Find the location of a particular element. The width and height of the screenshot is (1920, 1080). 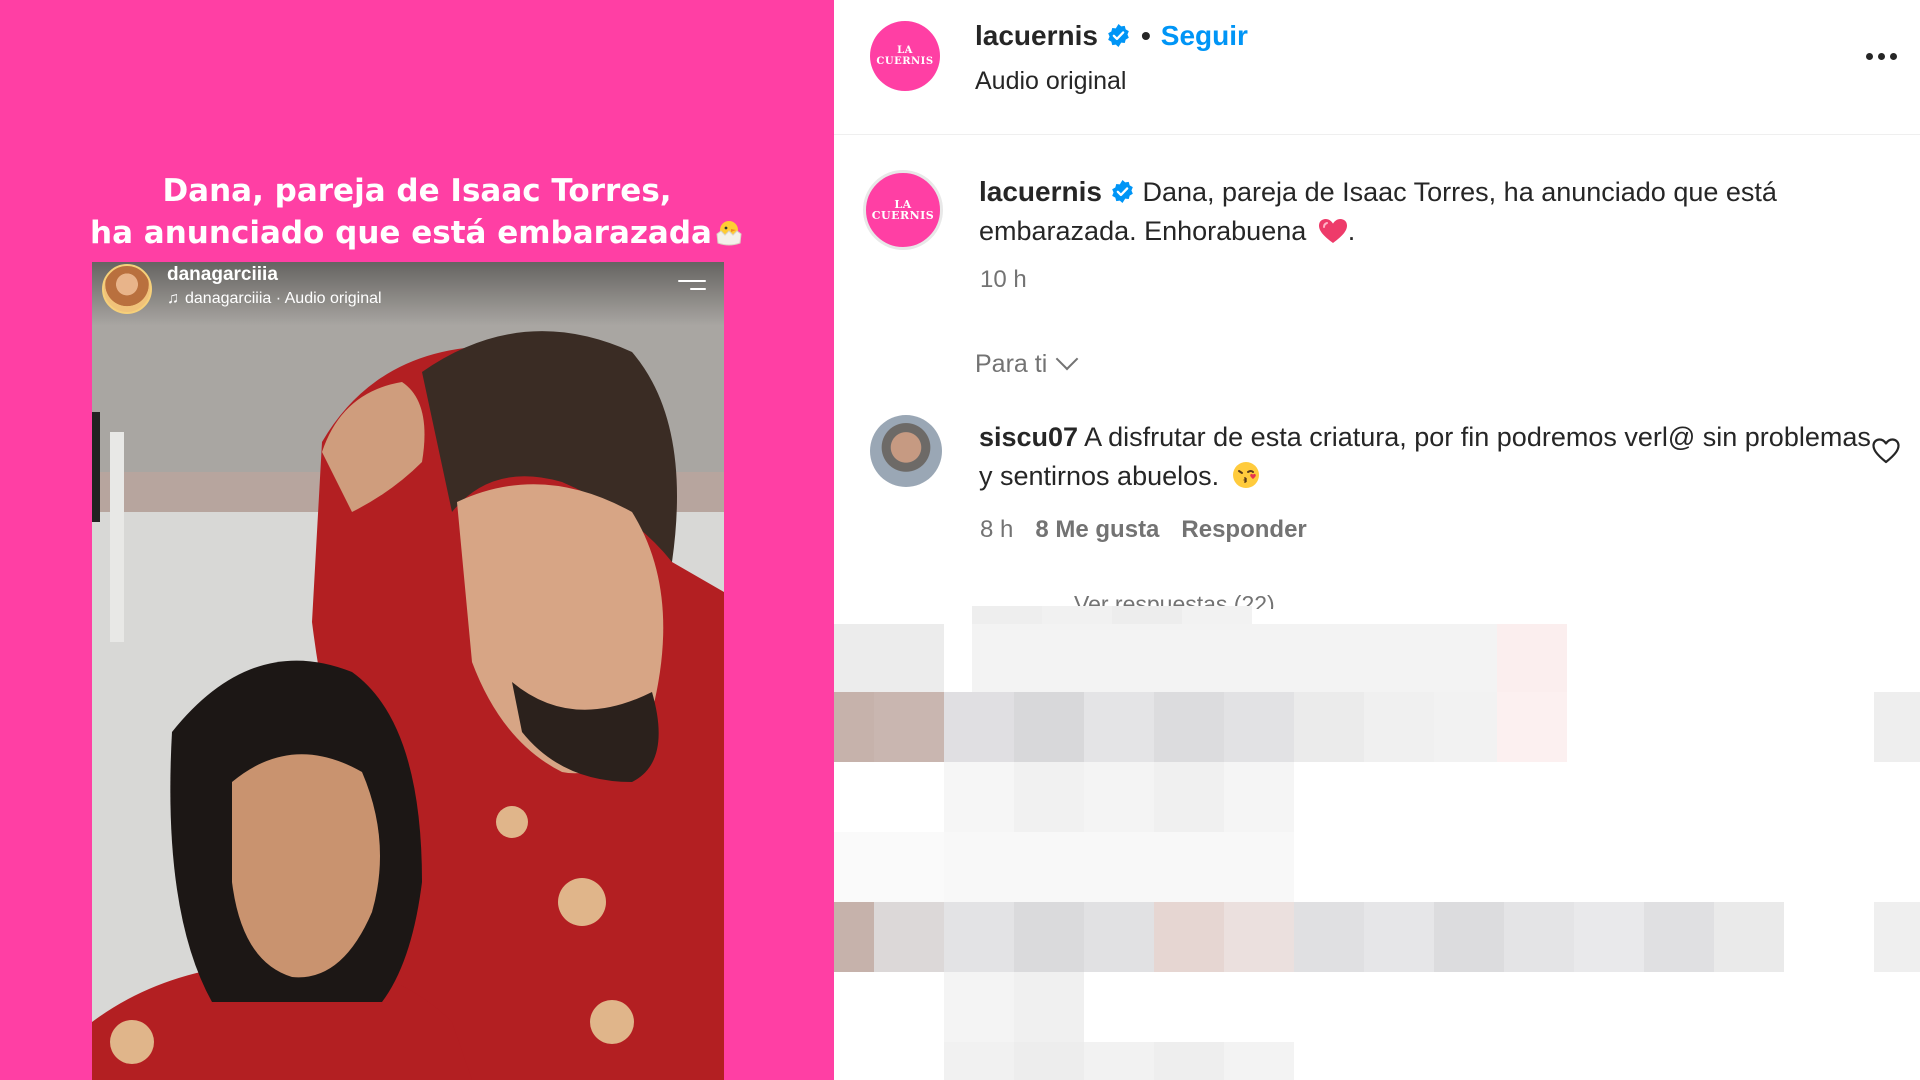

media-caption-line-2: ha anunciado que está embarazada is located at coordinates (401, 233).